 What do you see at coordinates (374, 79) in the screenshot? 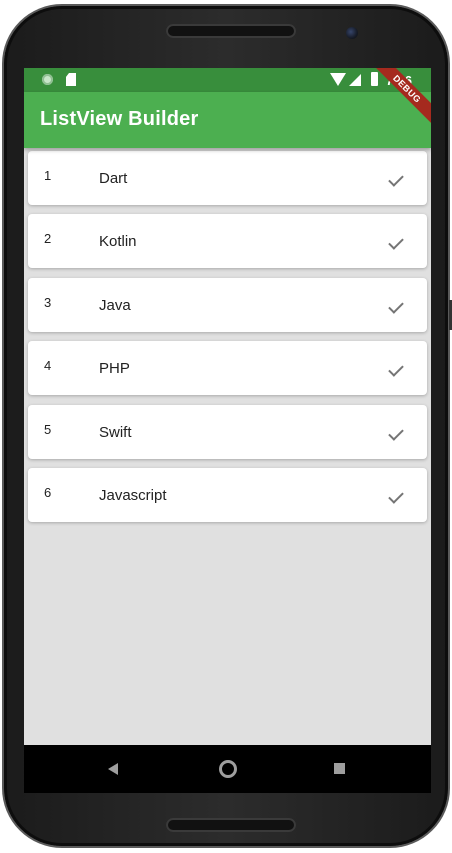
I see `battery-icon` at bounding box center [374, 79].